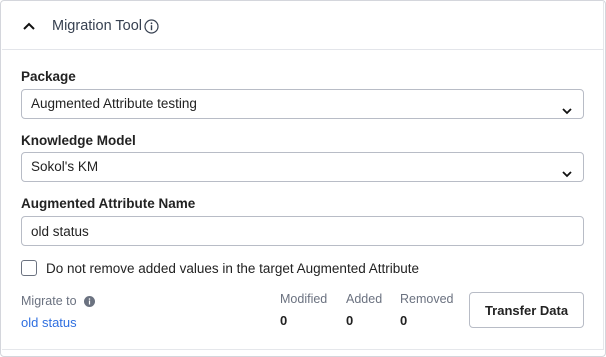 This screenshot has width=606, height=357. I want to click on removed-count: 0, so click(404, 320).